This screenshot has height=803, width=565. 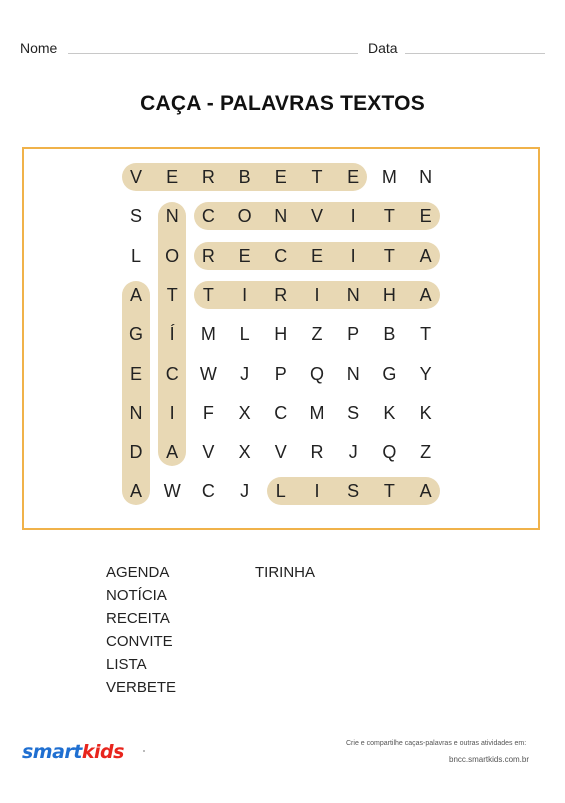 What do you see at coordinates (136, 595) in the screenshot?
I see `word-list-item: NOTÍCIA` at bounding box center [136, 595].